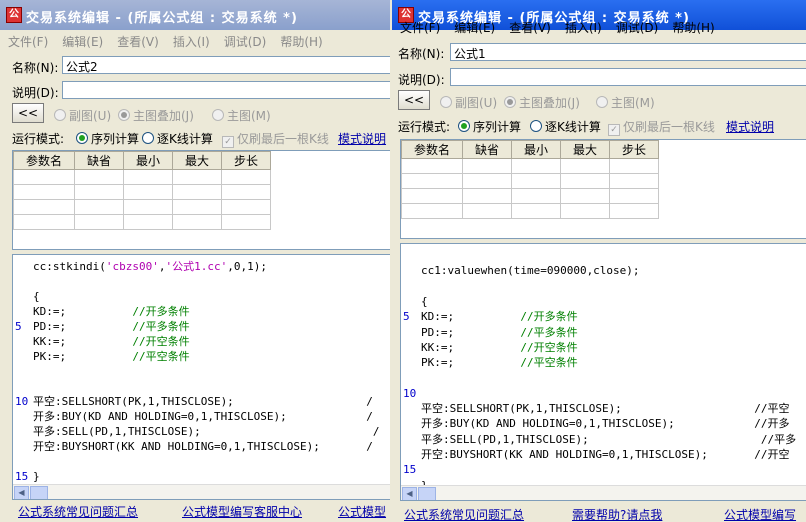 The image size is (806, 522). I want to click on need-help-link: 需要帮助?请点我, so click(617, 514).